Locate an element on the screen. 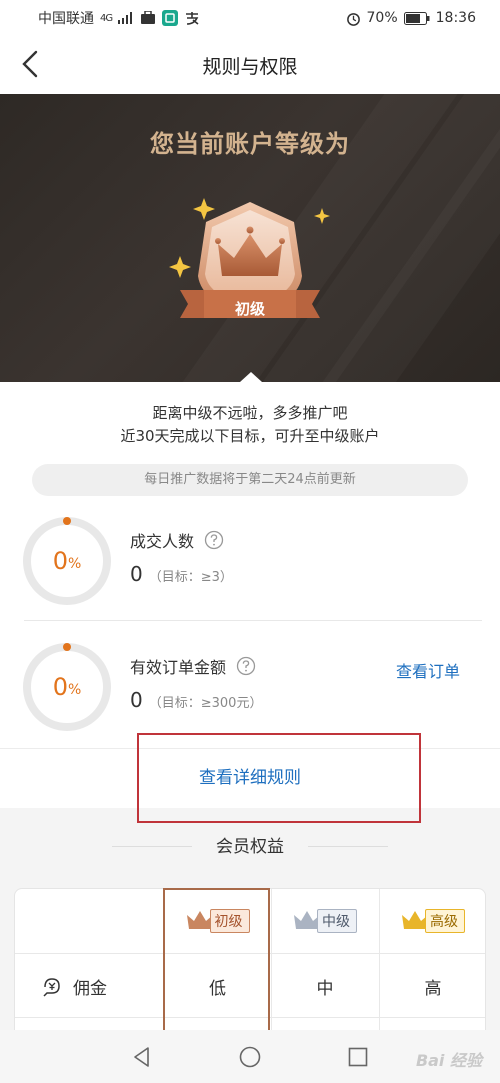 The height and width of the screenshot is (1083, 500). carrier-label: 中国联通 is located at coordinates (66, 19).